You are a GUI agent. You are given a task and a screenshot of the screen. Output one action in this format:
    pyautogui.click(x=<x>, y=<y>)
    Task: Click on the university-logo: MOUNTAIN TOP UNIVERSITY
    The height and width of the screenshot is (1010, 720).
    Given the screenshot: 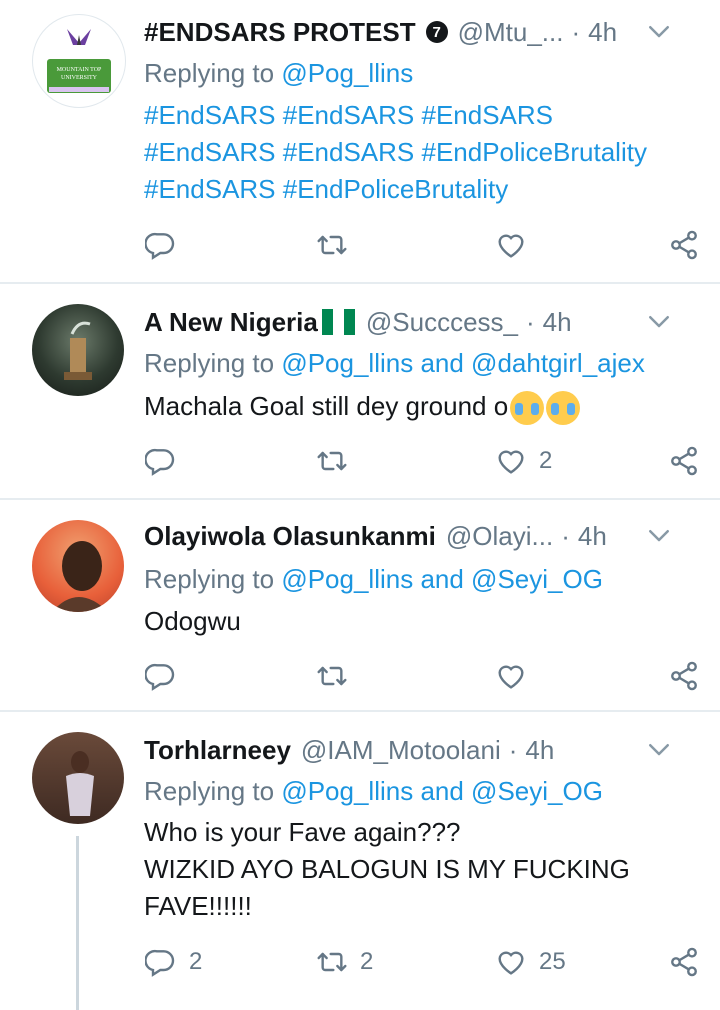 What is the action you would take?
    pyautogui.click(x=79, y=61)
    